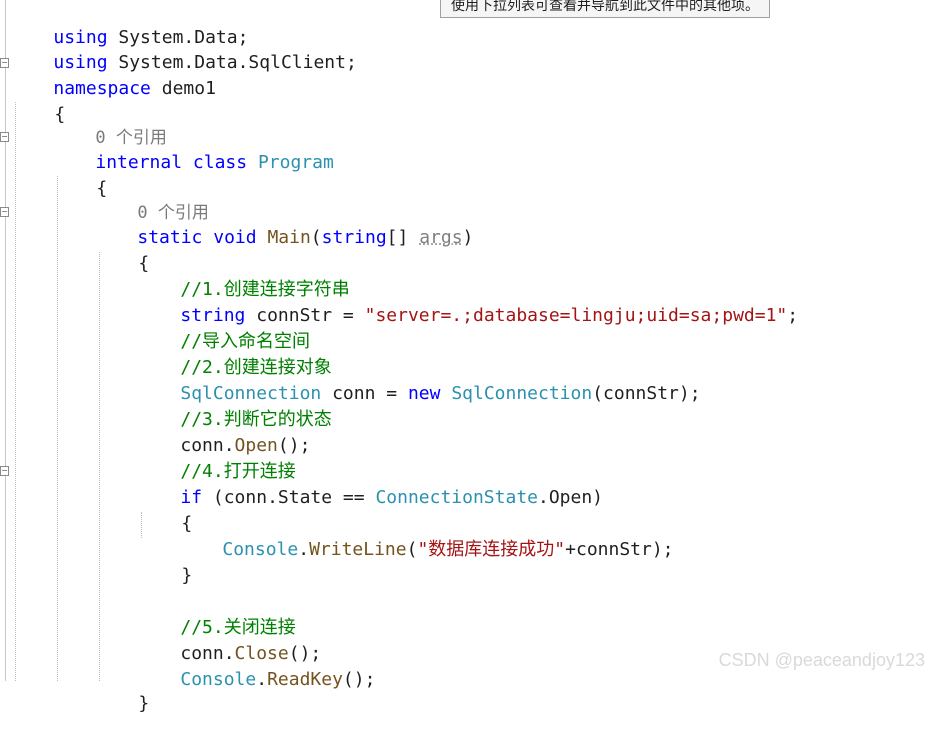 This screenshot has height=743, width=941. What do you see at coordinates (220, 162) in the screenshot?
I see `keyword: class` at bounding box center [220, 162].